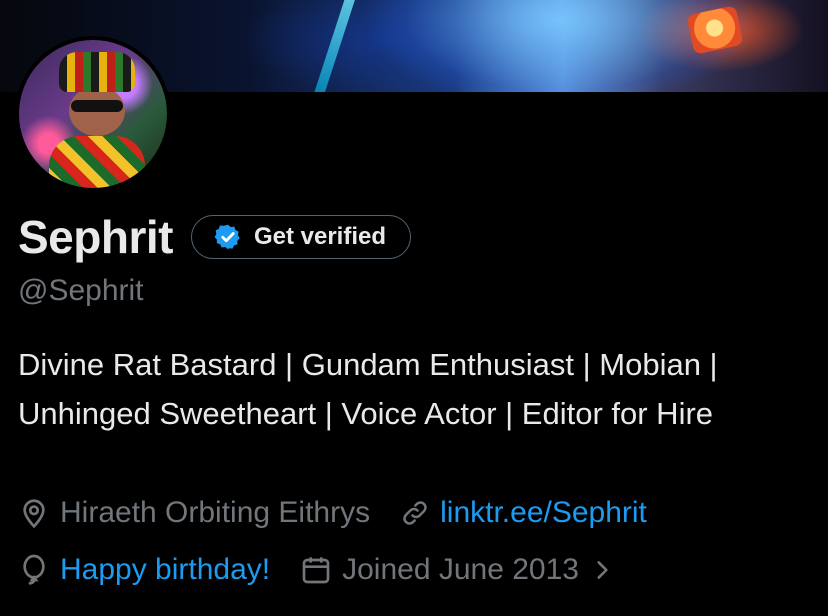  What do you see at coordinates (335, 46) in the screenshot?
I see `banner-light-streak` at bounding box center [335, 46].